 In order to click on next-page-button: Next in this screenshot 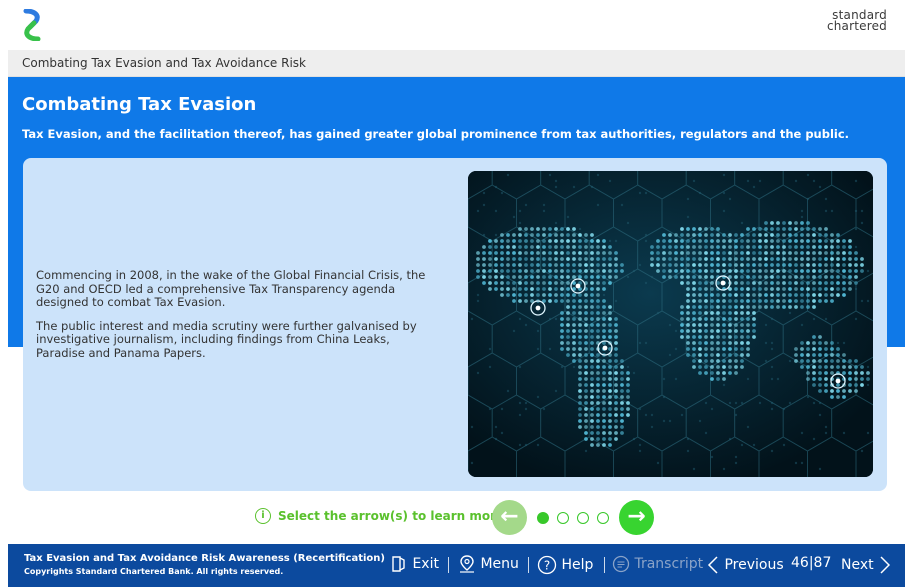, I will do `click(866, 565)`.